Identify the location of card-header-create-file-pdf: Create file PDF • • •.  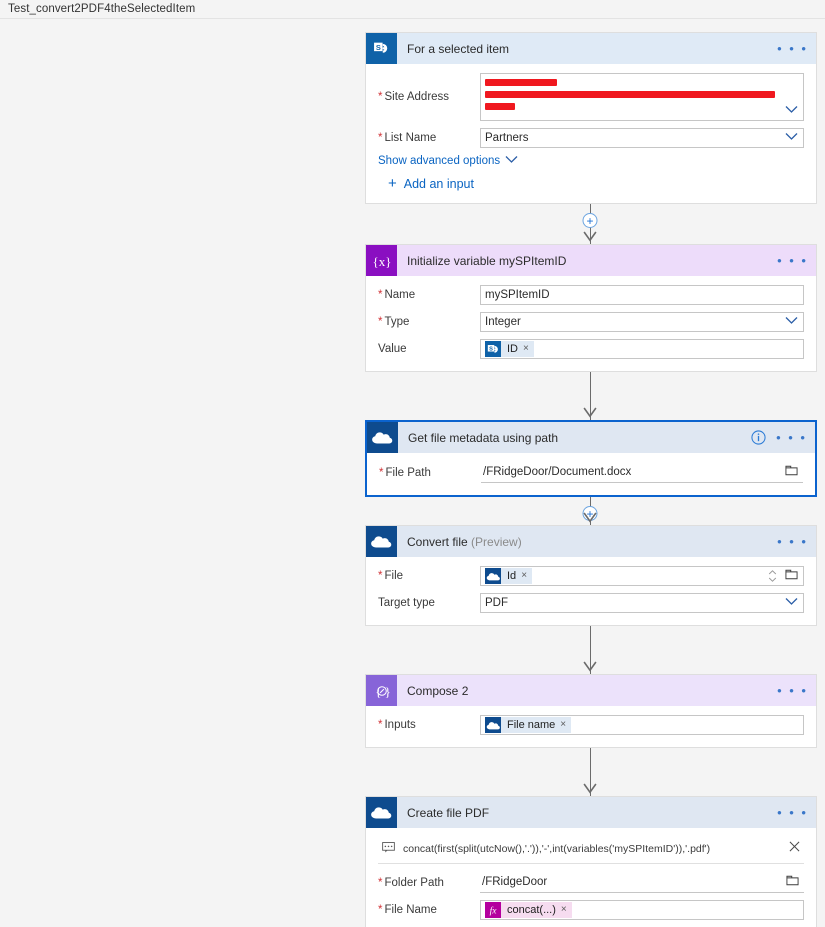
(591, 812).